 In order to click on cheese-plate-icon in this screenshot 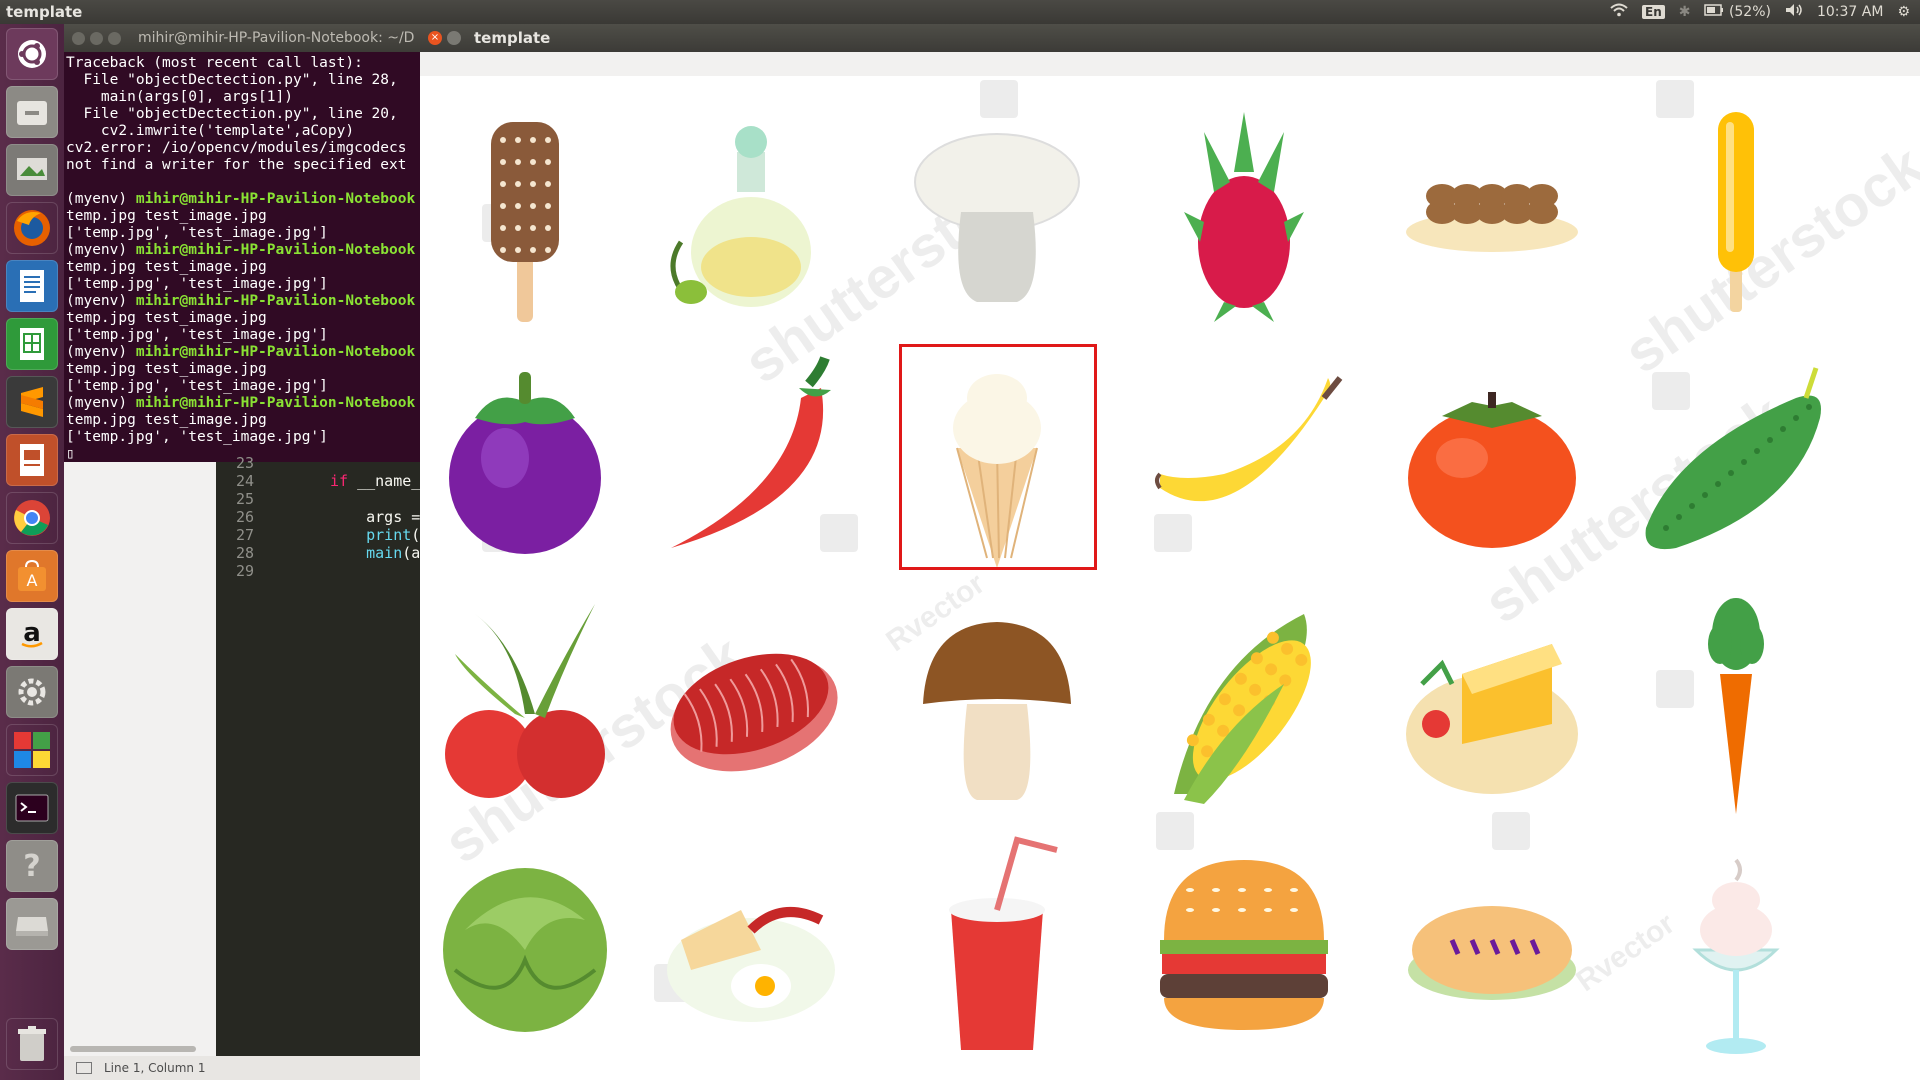, I will do `click(1492, 704)`.